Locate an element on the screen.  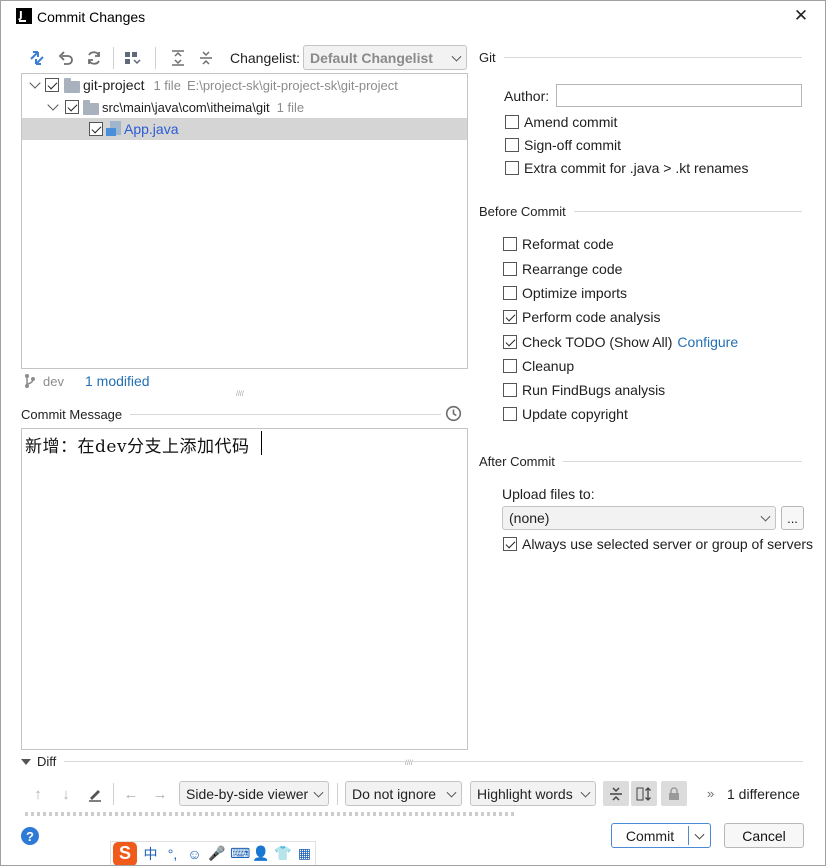
history-clock-icon is located at coordinates (453, 415).